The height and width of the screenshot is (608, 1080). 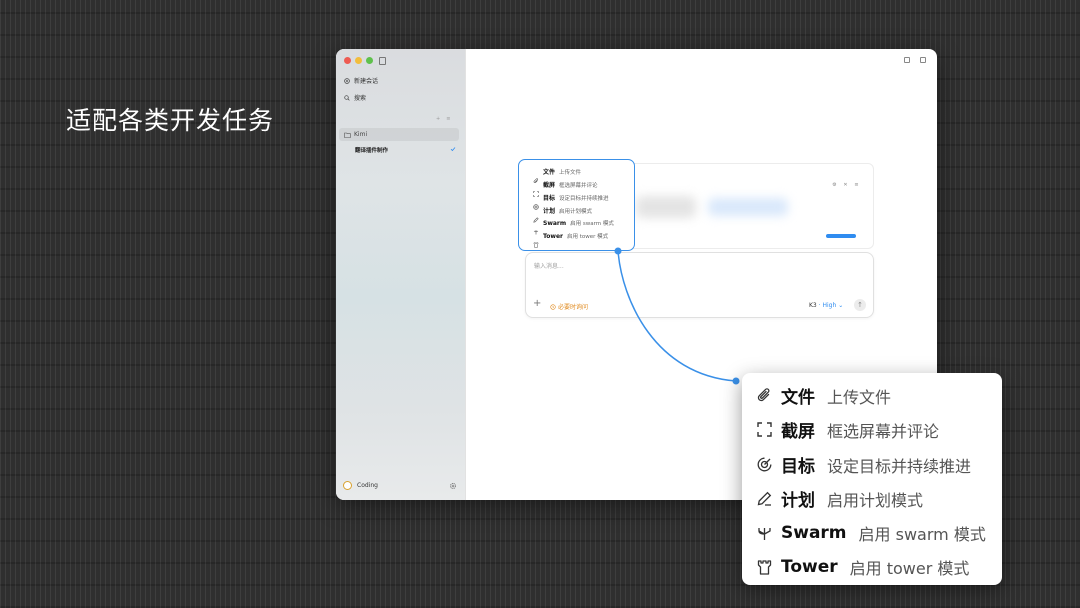 What do you see at coordinates (764, 395) in the screenshot?
I see `paperclip-icon` at bounding box center [764, 395].